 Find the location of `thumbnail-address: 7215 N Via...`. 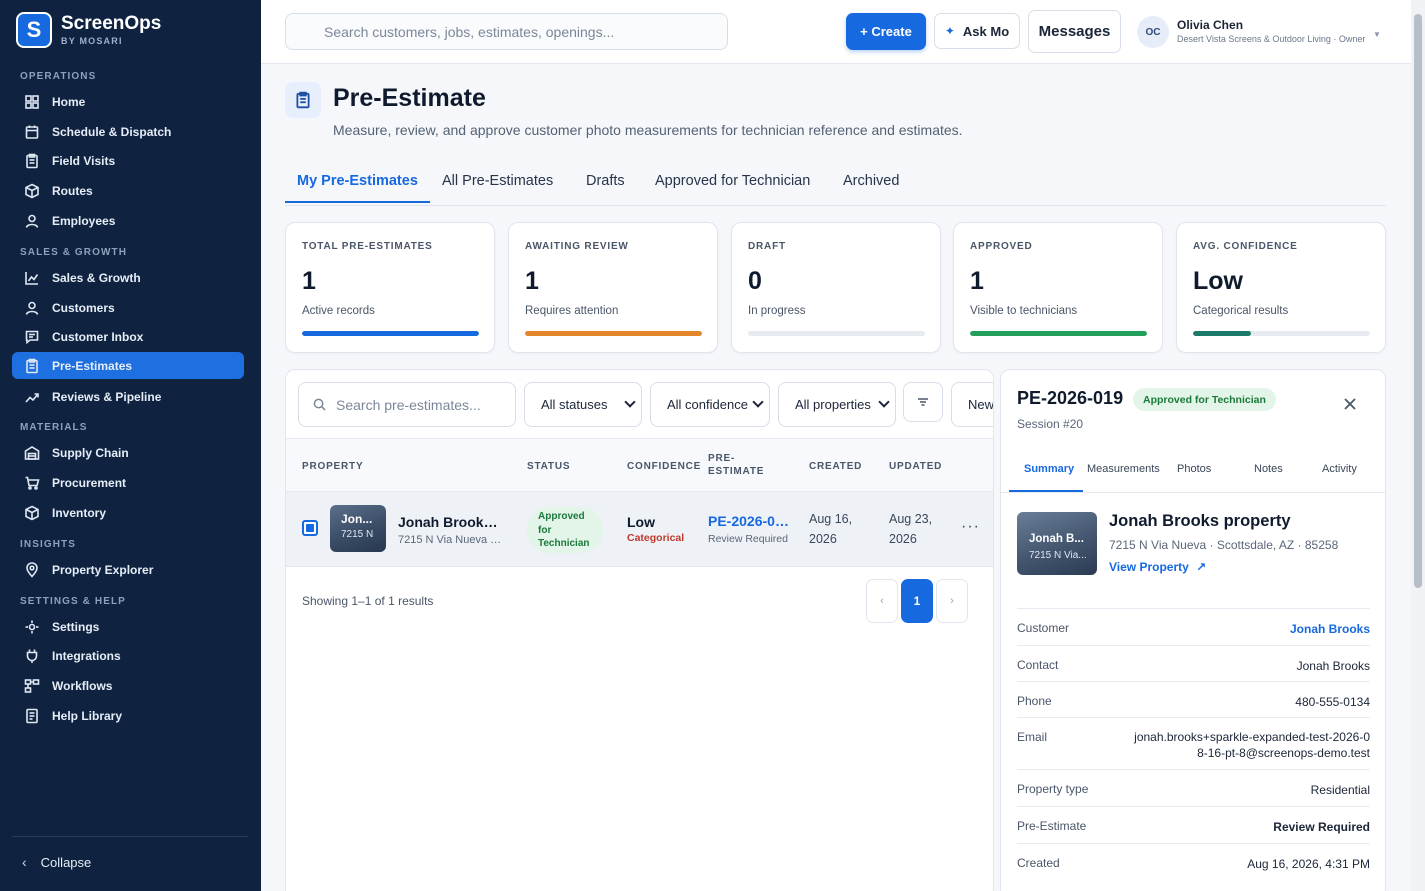

thumbnail-address: 7215 N Via... is located at coordinates (1058, 555).